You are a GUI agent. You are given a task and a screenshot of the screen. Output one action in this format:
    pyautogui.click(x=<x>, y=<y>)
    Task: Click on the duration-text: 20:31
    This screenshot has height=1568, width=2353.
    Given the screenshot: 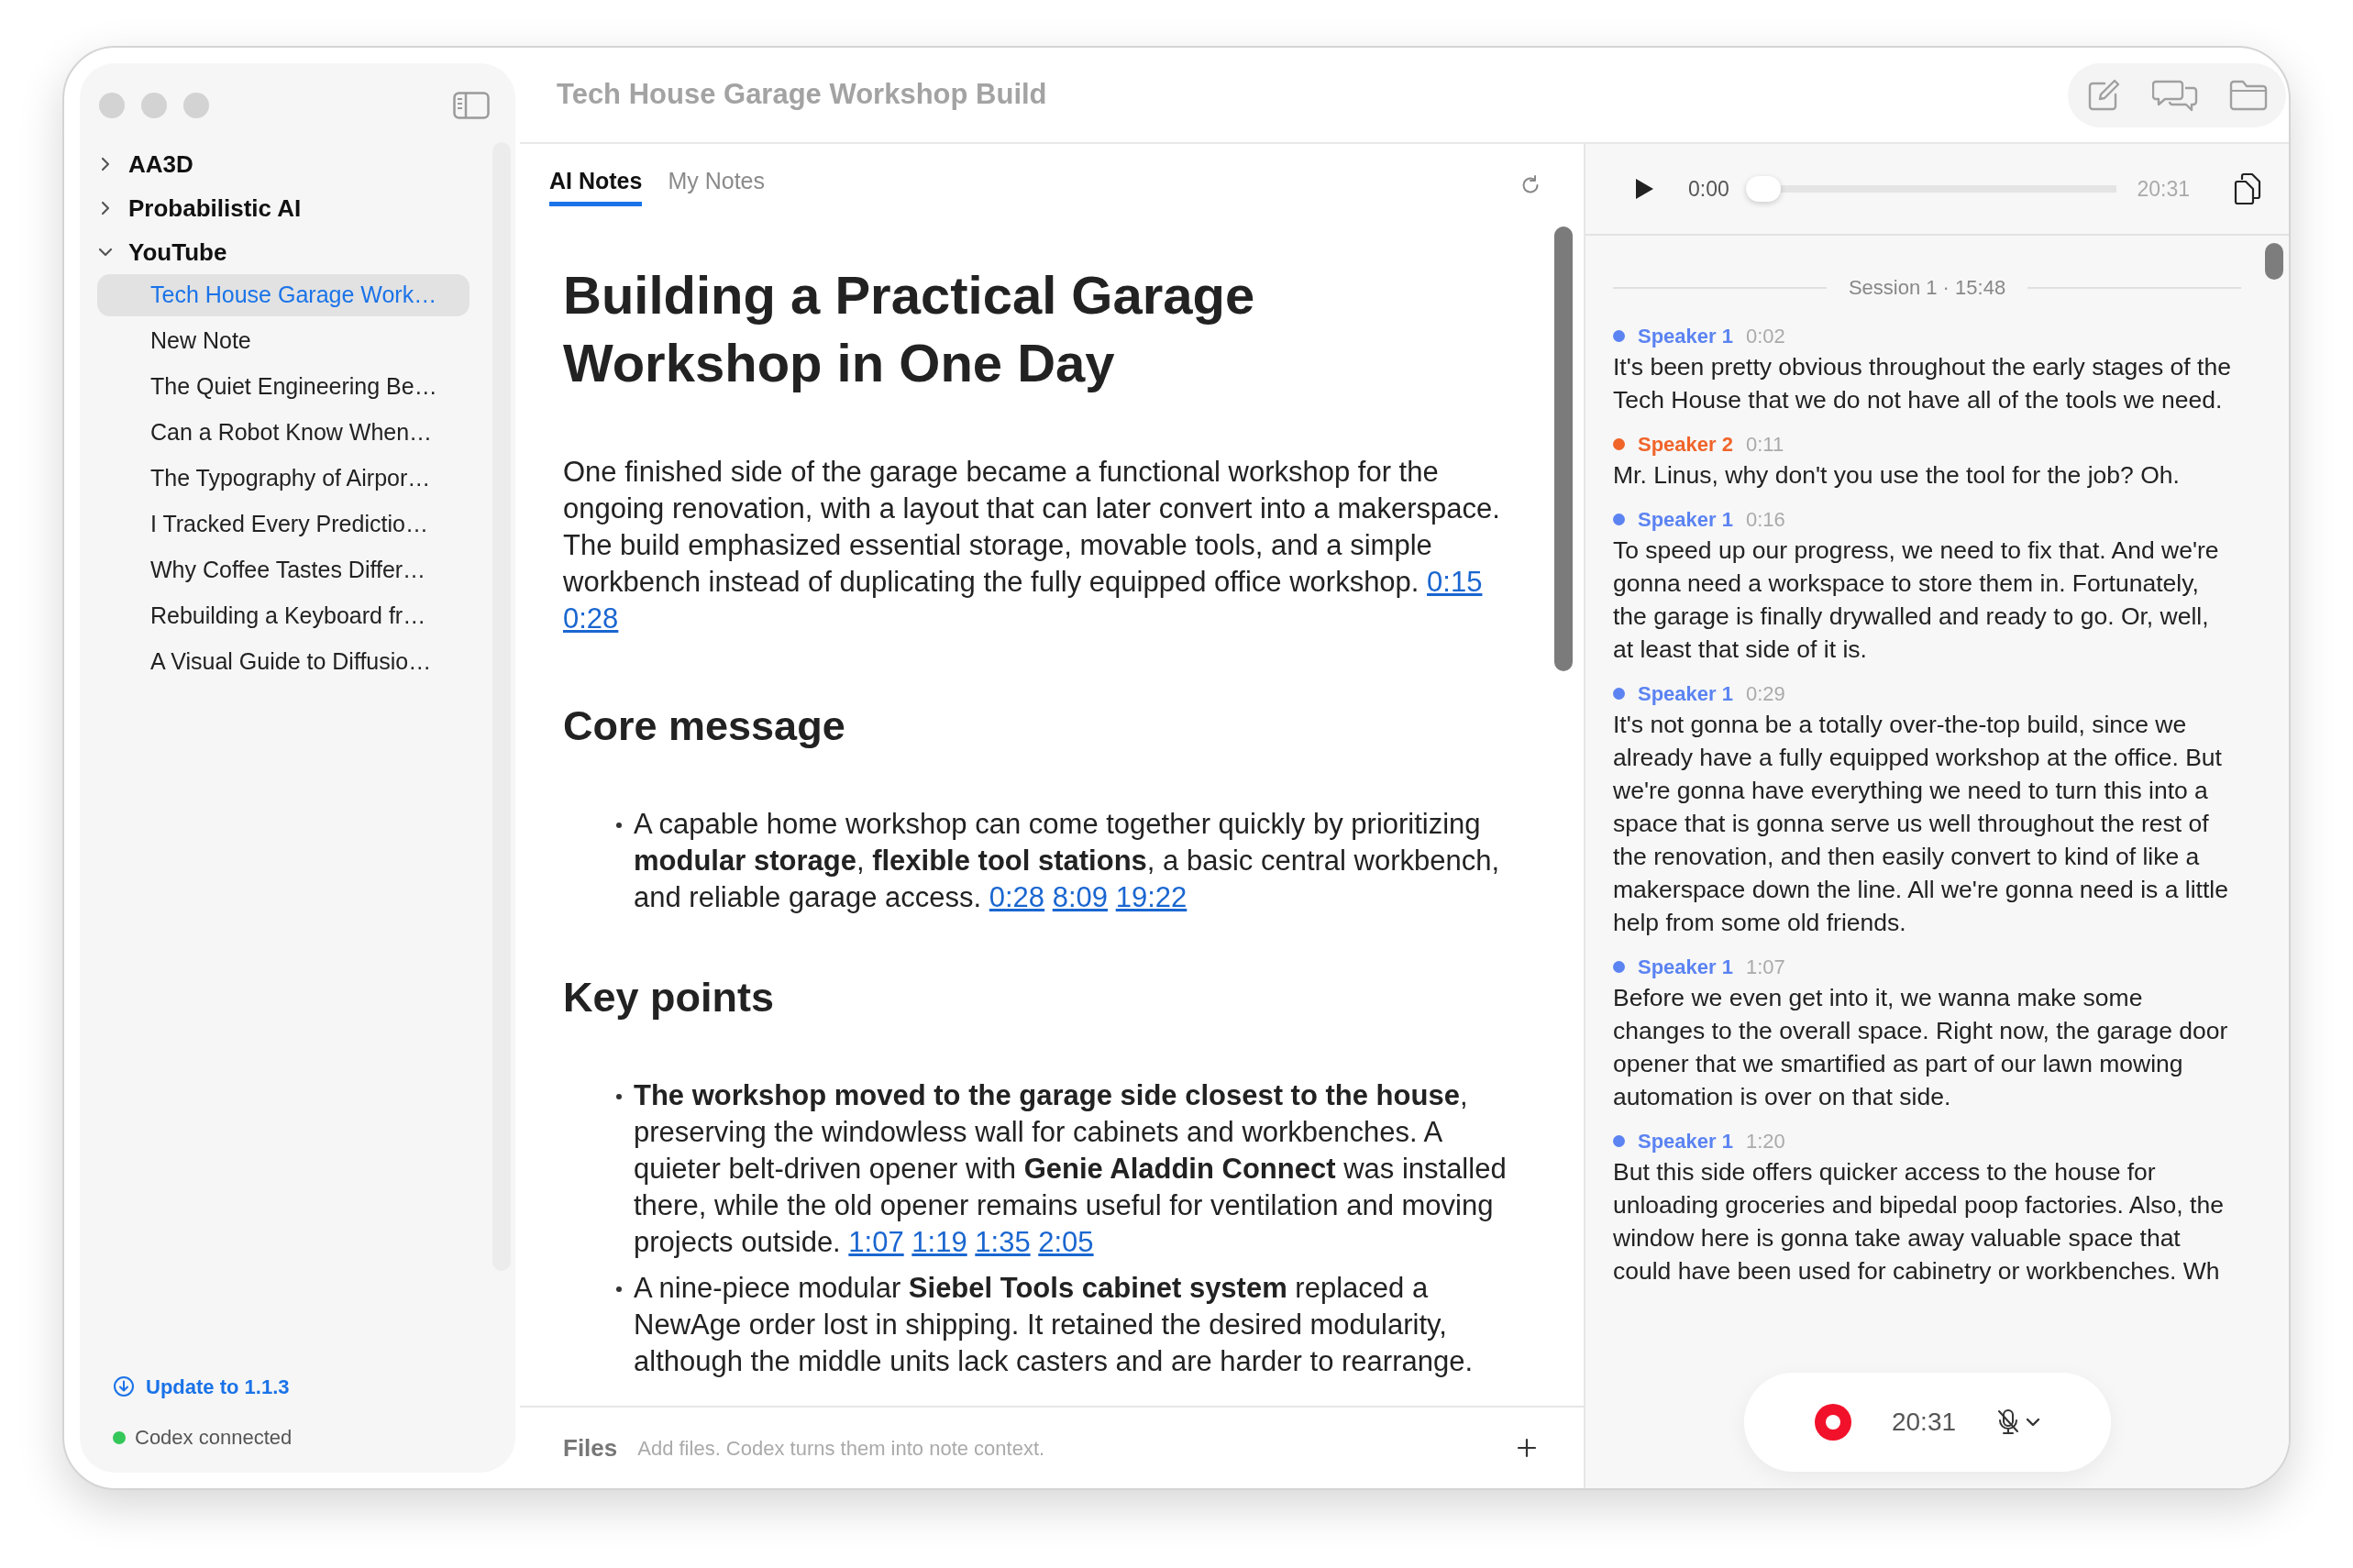 What is the action you would take?
    pyautogui.click(x=2163, y=189)
    